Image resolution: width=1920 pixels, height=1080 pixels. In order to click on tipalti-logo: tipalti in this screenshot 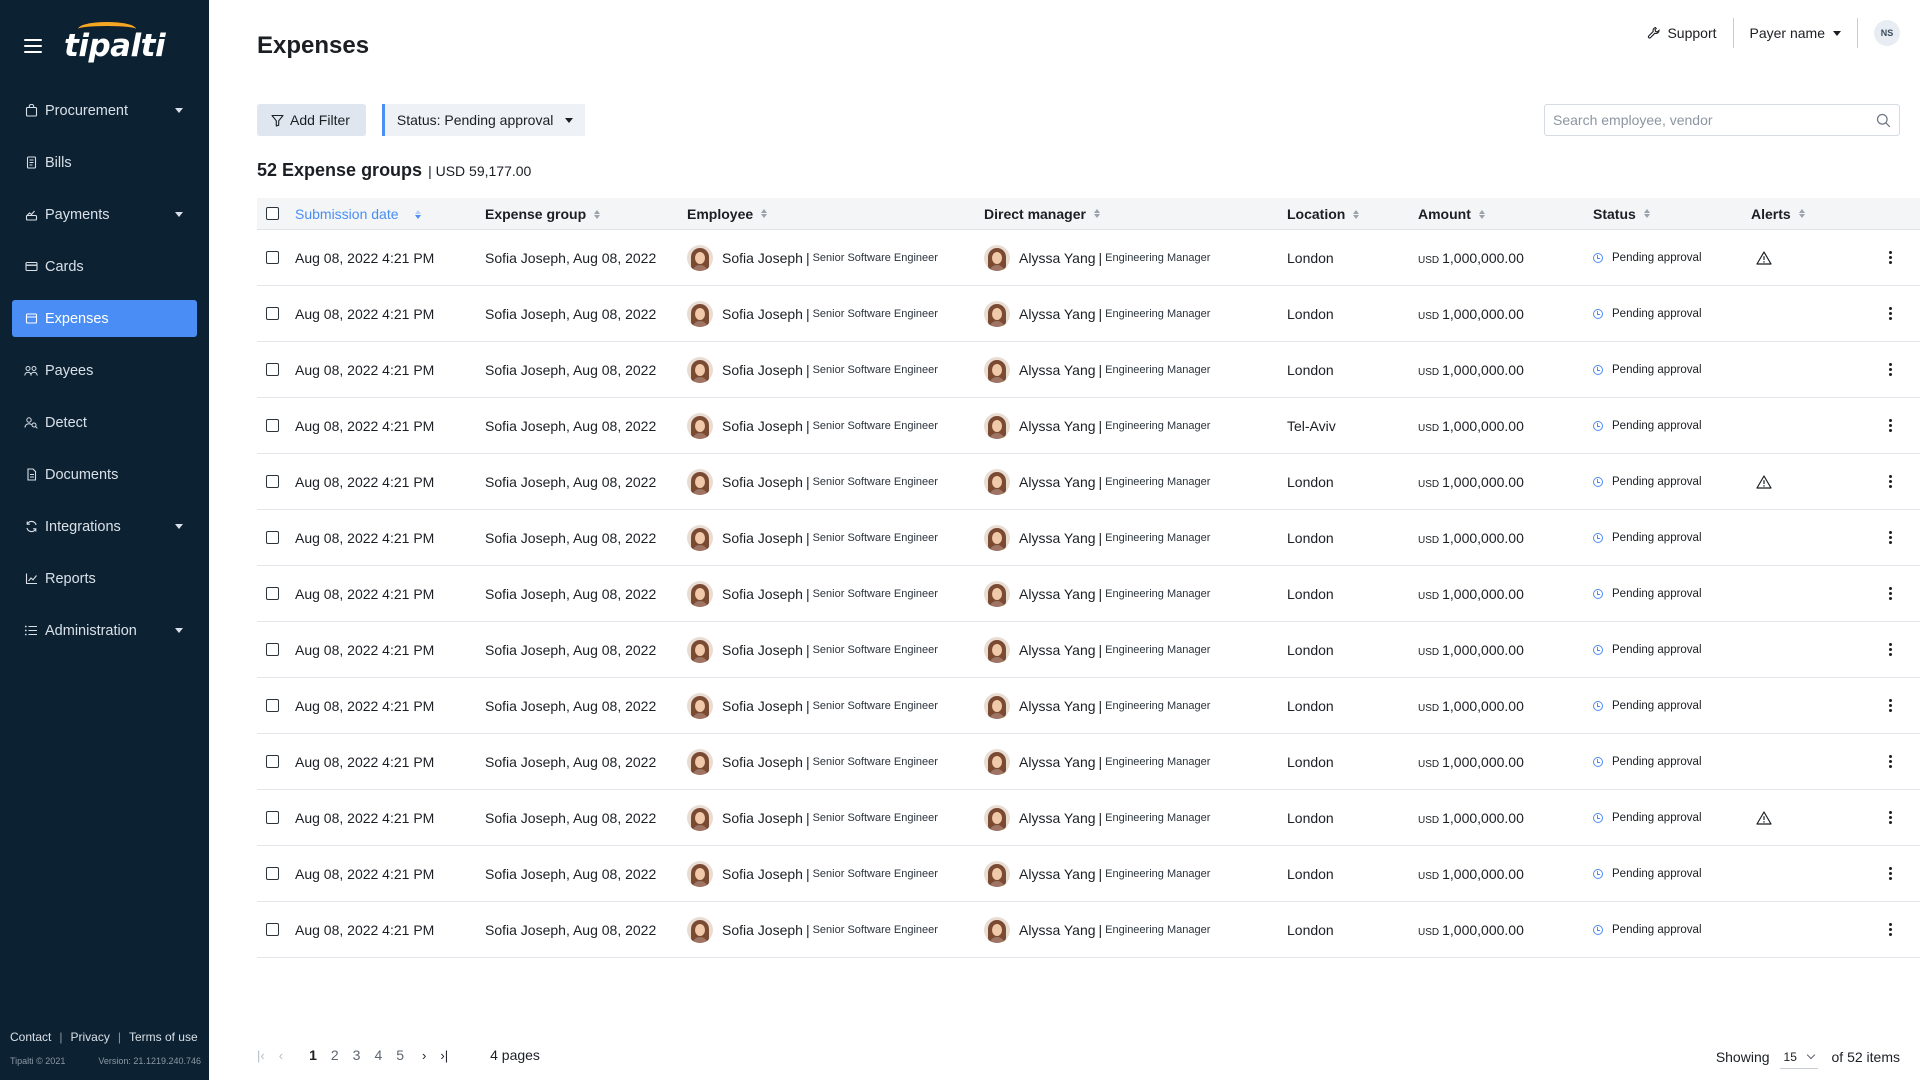, I will do `click(115, 43)`.